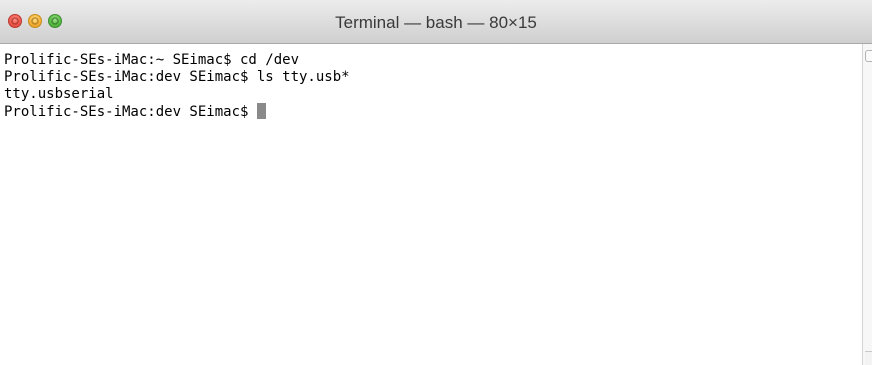  I want to click on title-bar: Terminal — bash — 80×15, so click(436, 22).